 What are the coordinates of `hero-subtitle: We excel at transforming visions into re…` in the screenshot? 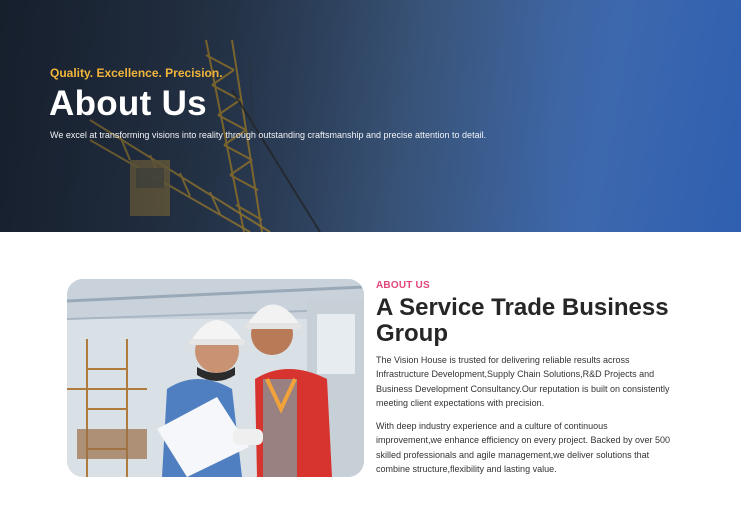 It's located at (268, 135).